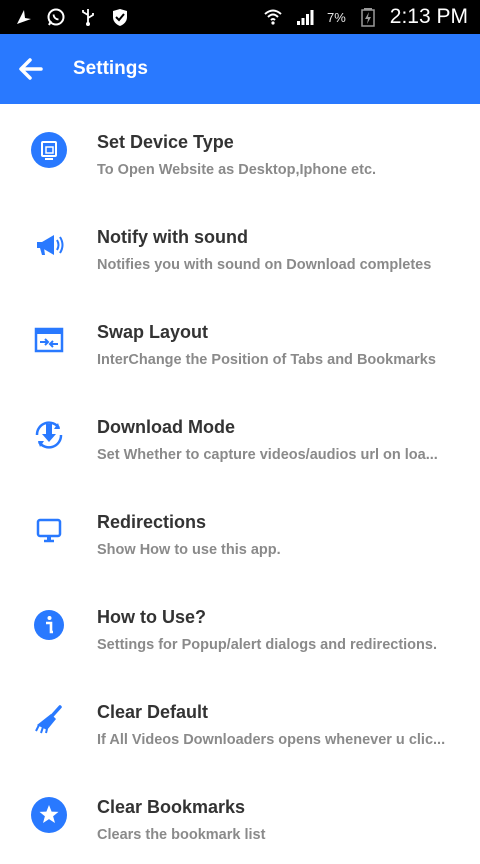 Image resolution: width=480 pixels, height=864 pixels. Describe the element at coordinates (49, 720) in the screenshot. I see `brush-icon` at that location.